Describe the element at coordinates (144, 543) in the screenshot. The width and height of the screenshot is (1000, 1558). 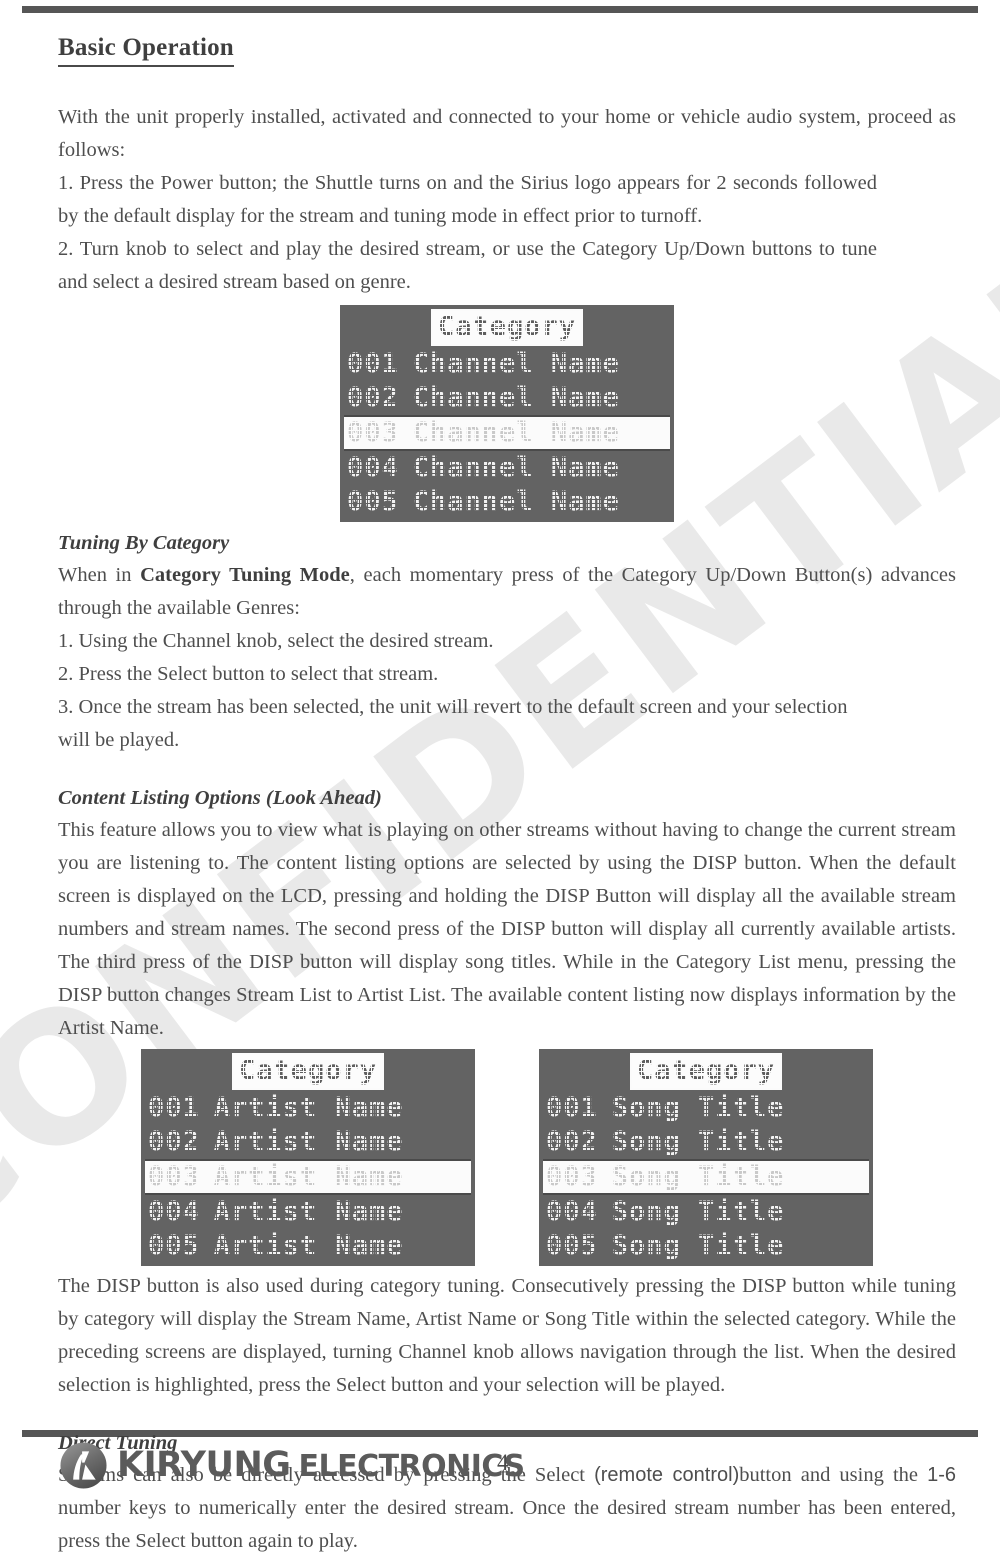
I see `heading-tuning-by-category: Tuning By Category` at that location.